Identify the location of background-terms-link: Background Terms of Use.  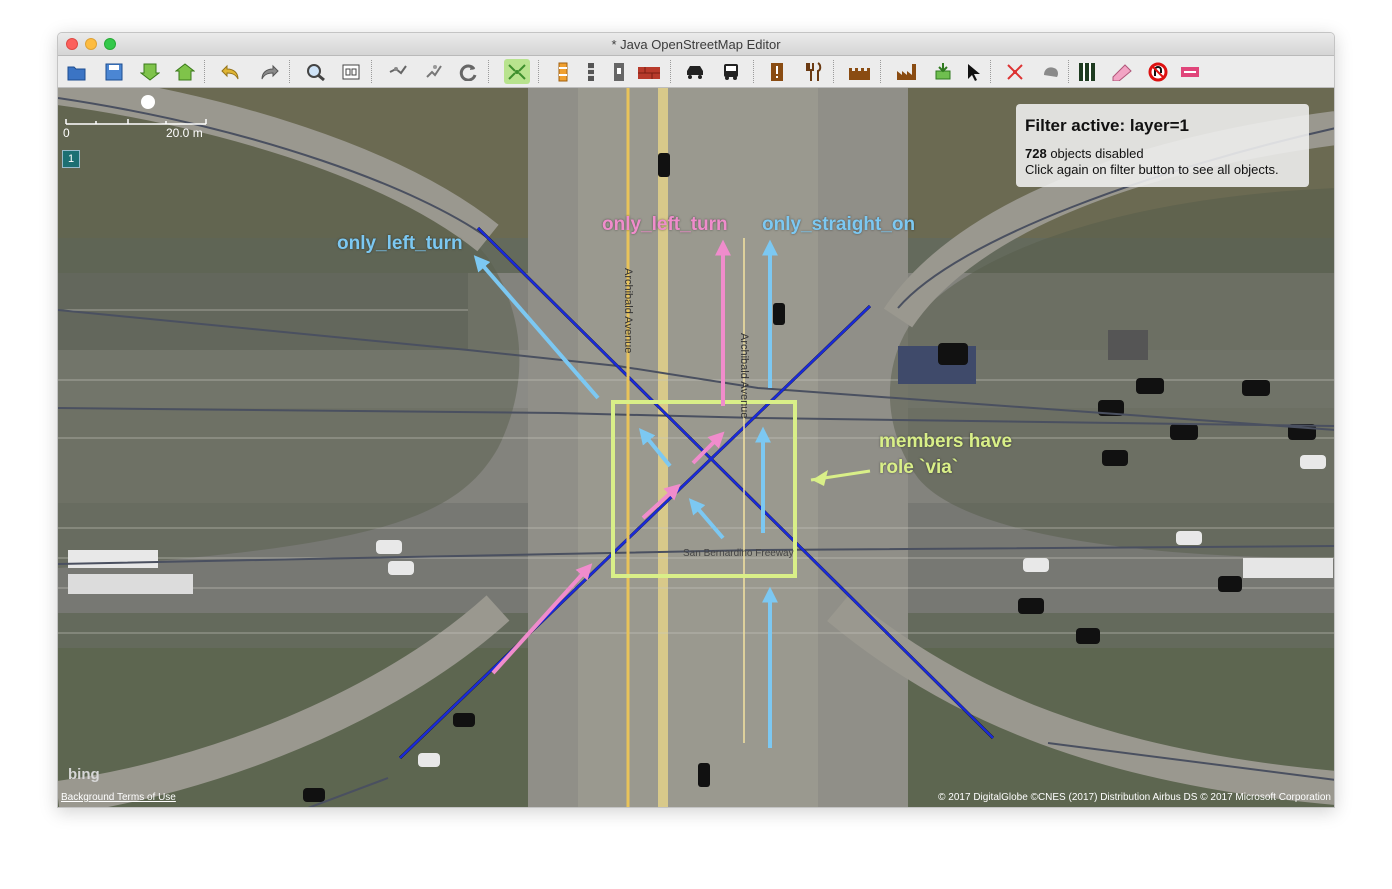
(118, 797).